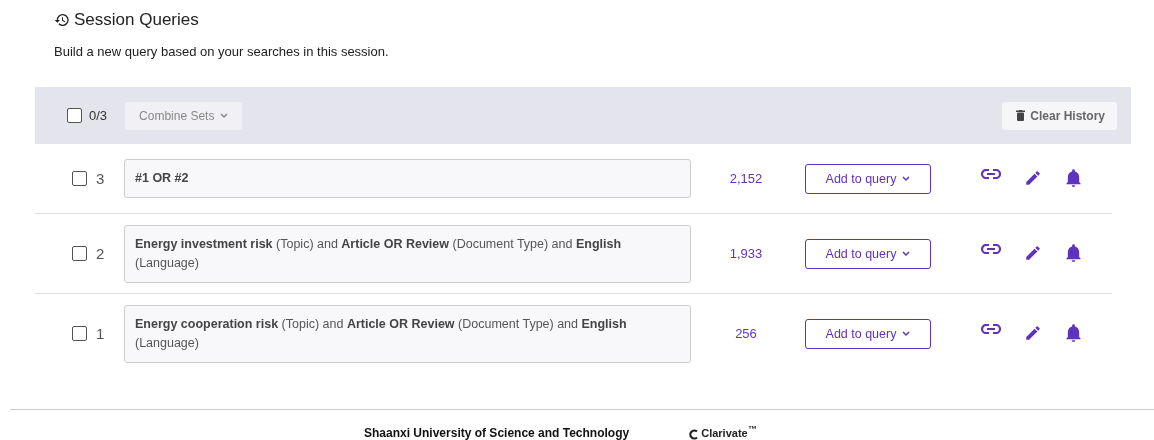 The height and width of the screenshot is (440, 1154). Describe the element at coordinates (746, 178) in the screenshot. I see `result-count: 2,152` at that location.